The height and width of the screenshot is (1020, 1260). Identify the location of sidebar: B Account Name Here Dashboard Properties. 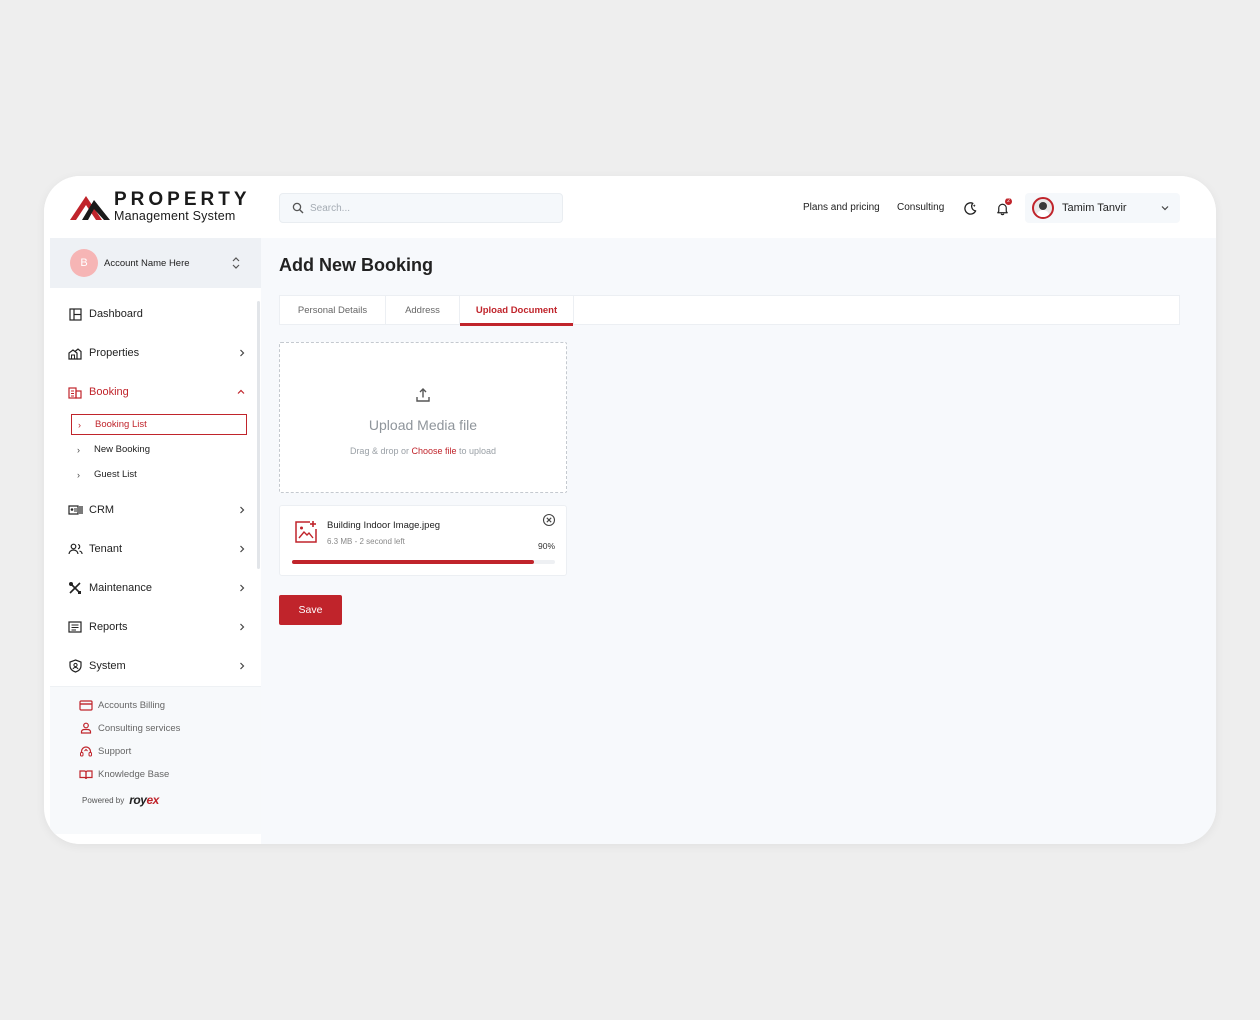
(155, 541).